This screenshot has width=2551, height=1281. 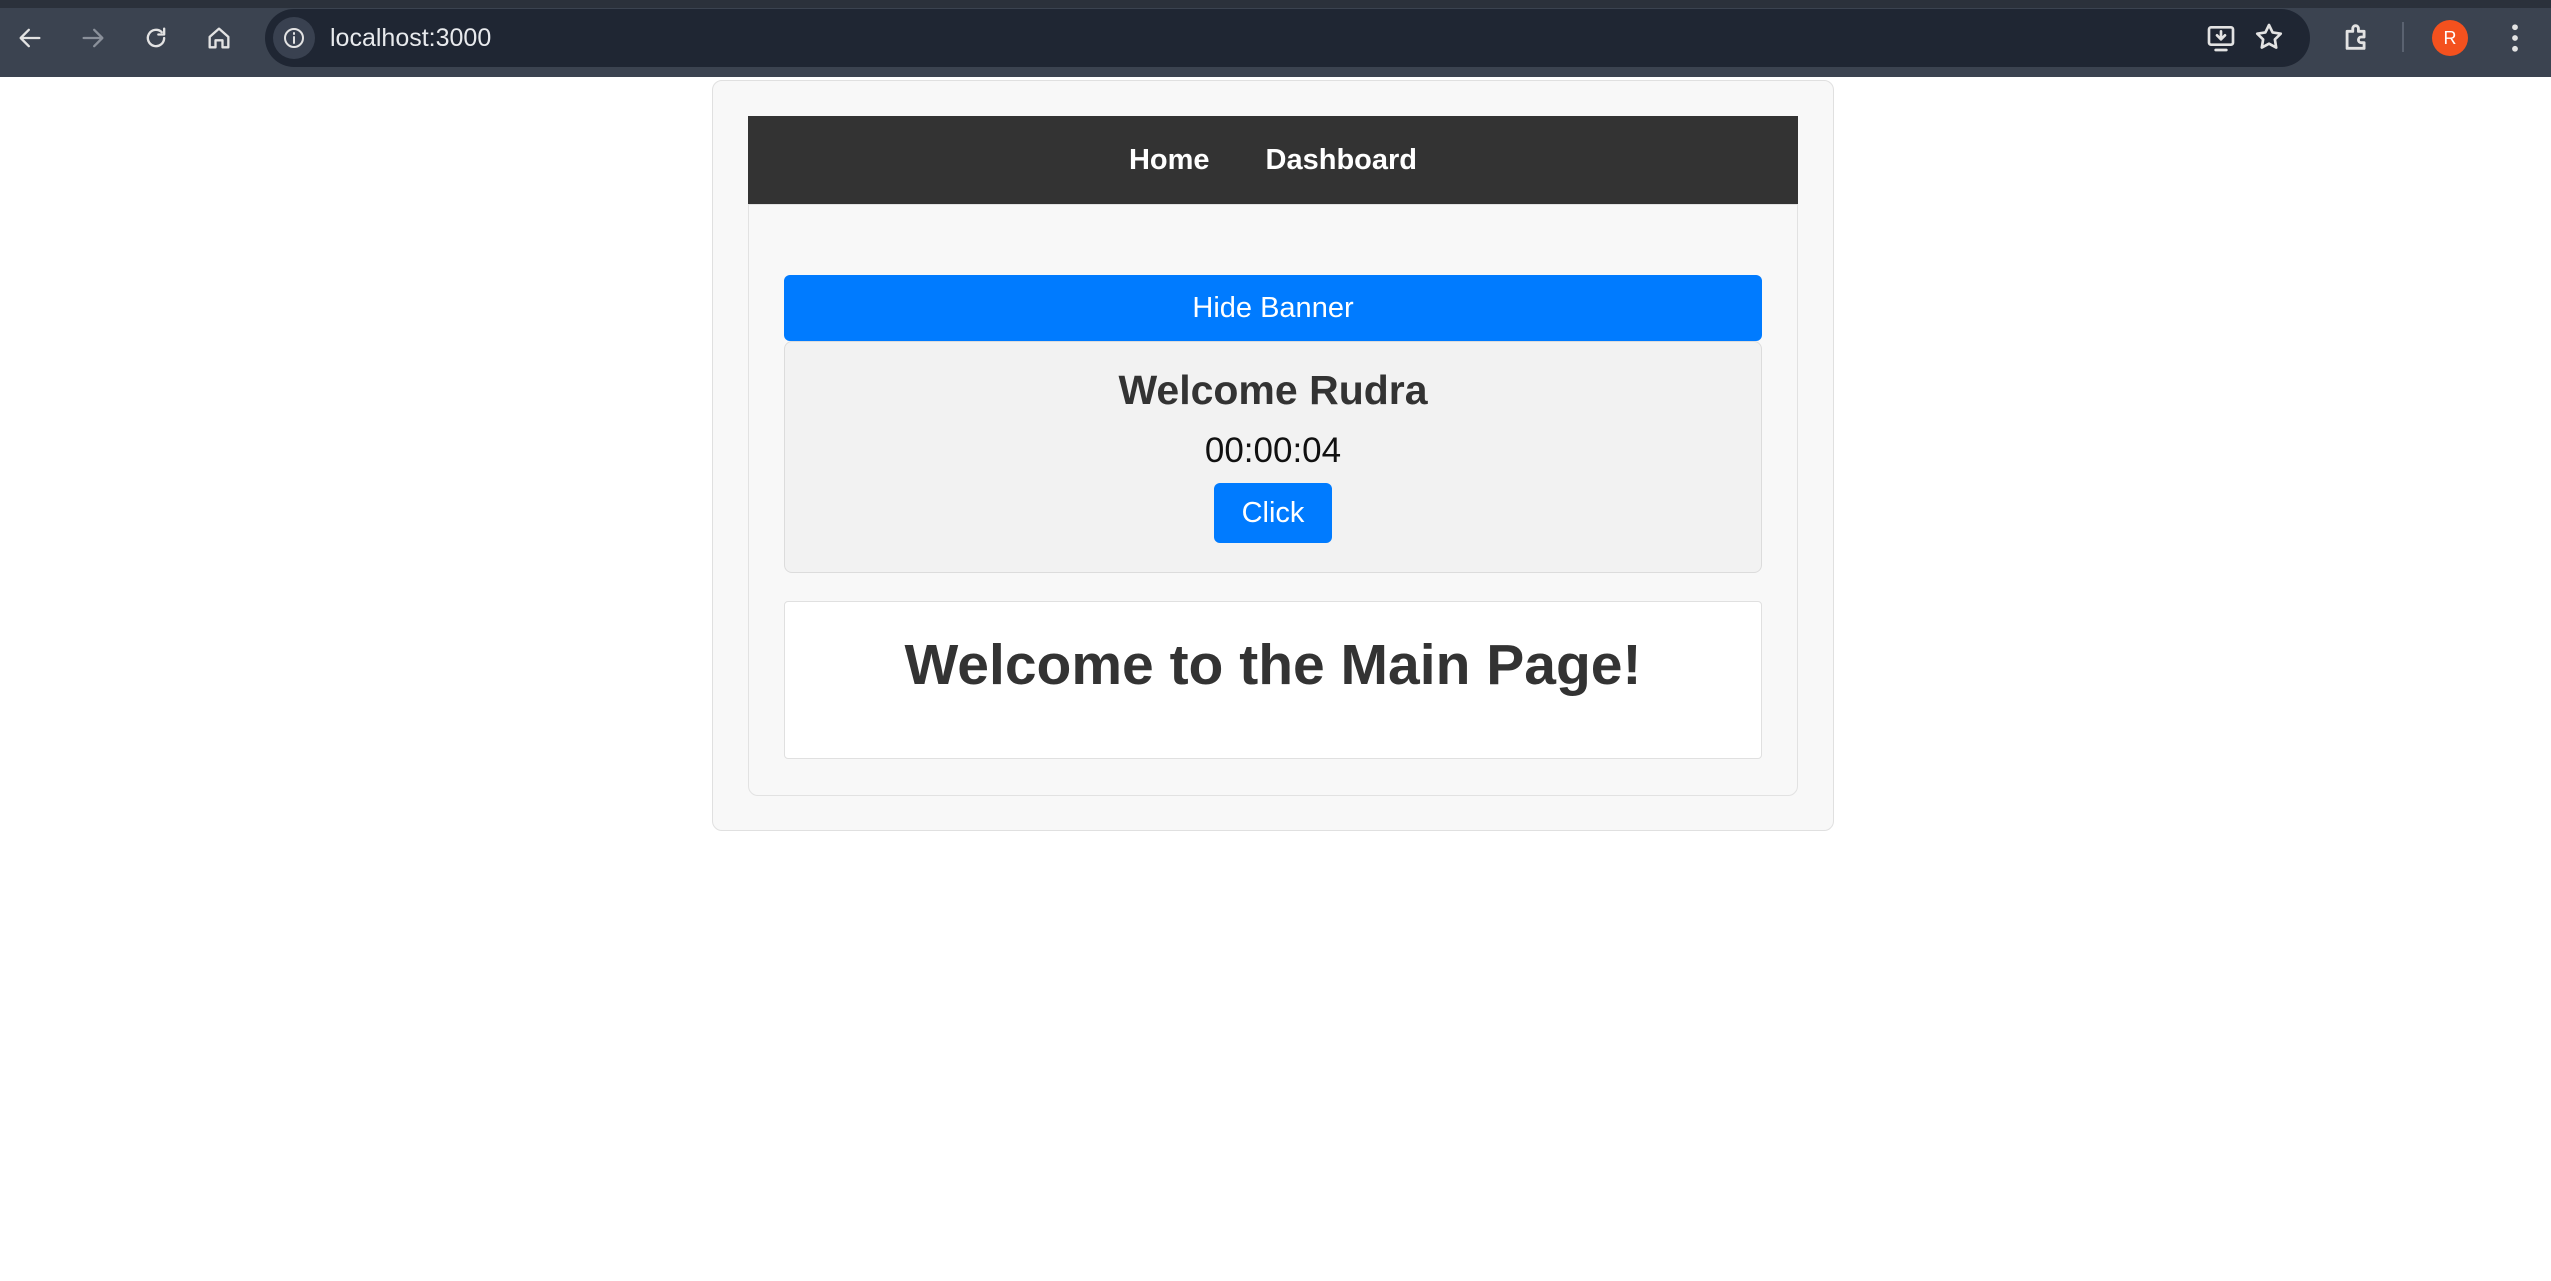 I want to click on menu-dots-icon, so click(x=2515, y=38).